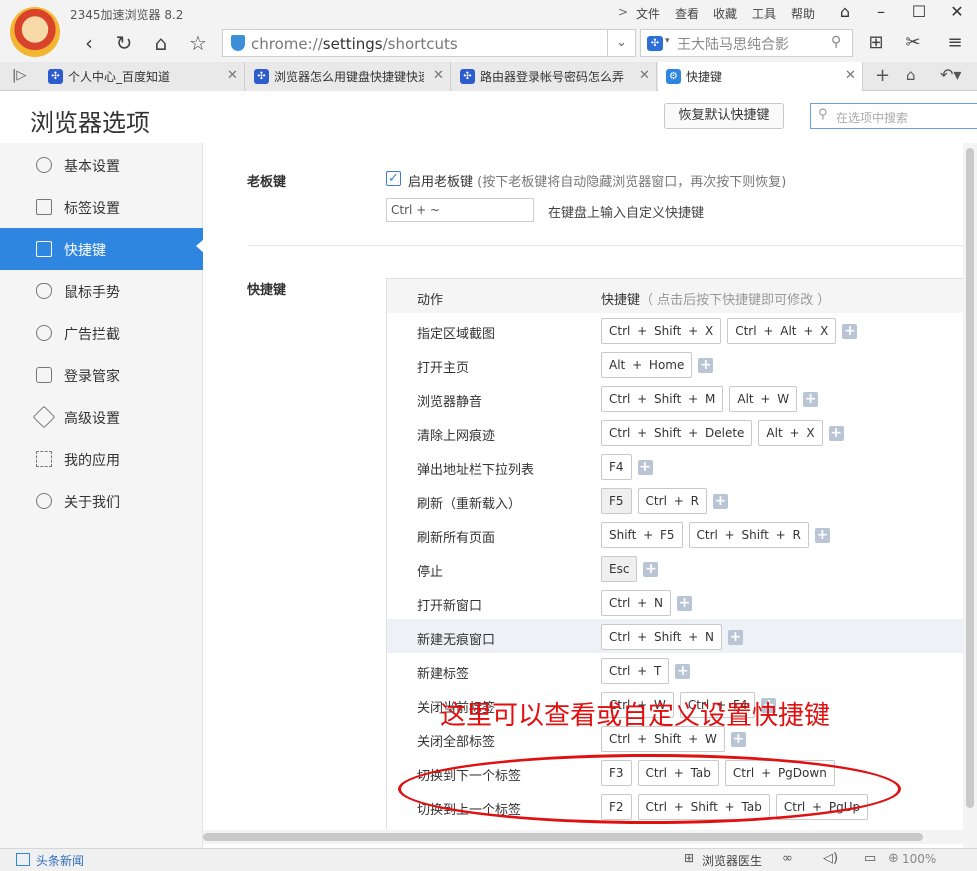  I want to click on apps-grid-icon: ⊞, so click(876, 43).